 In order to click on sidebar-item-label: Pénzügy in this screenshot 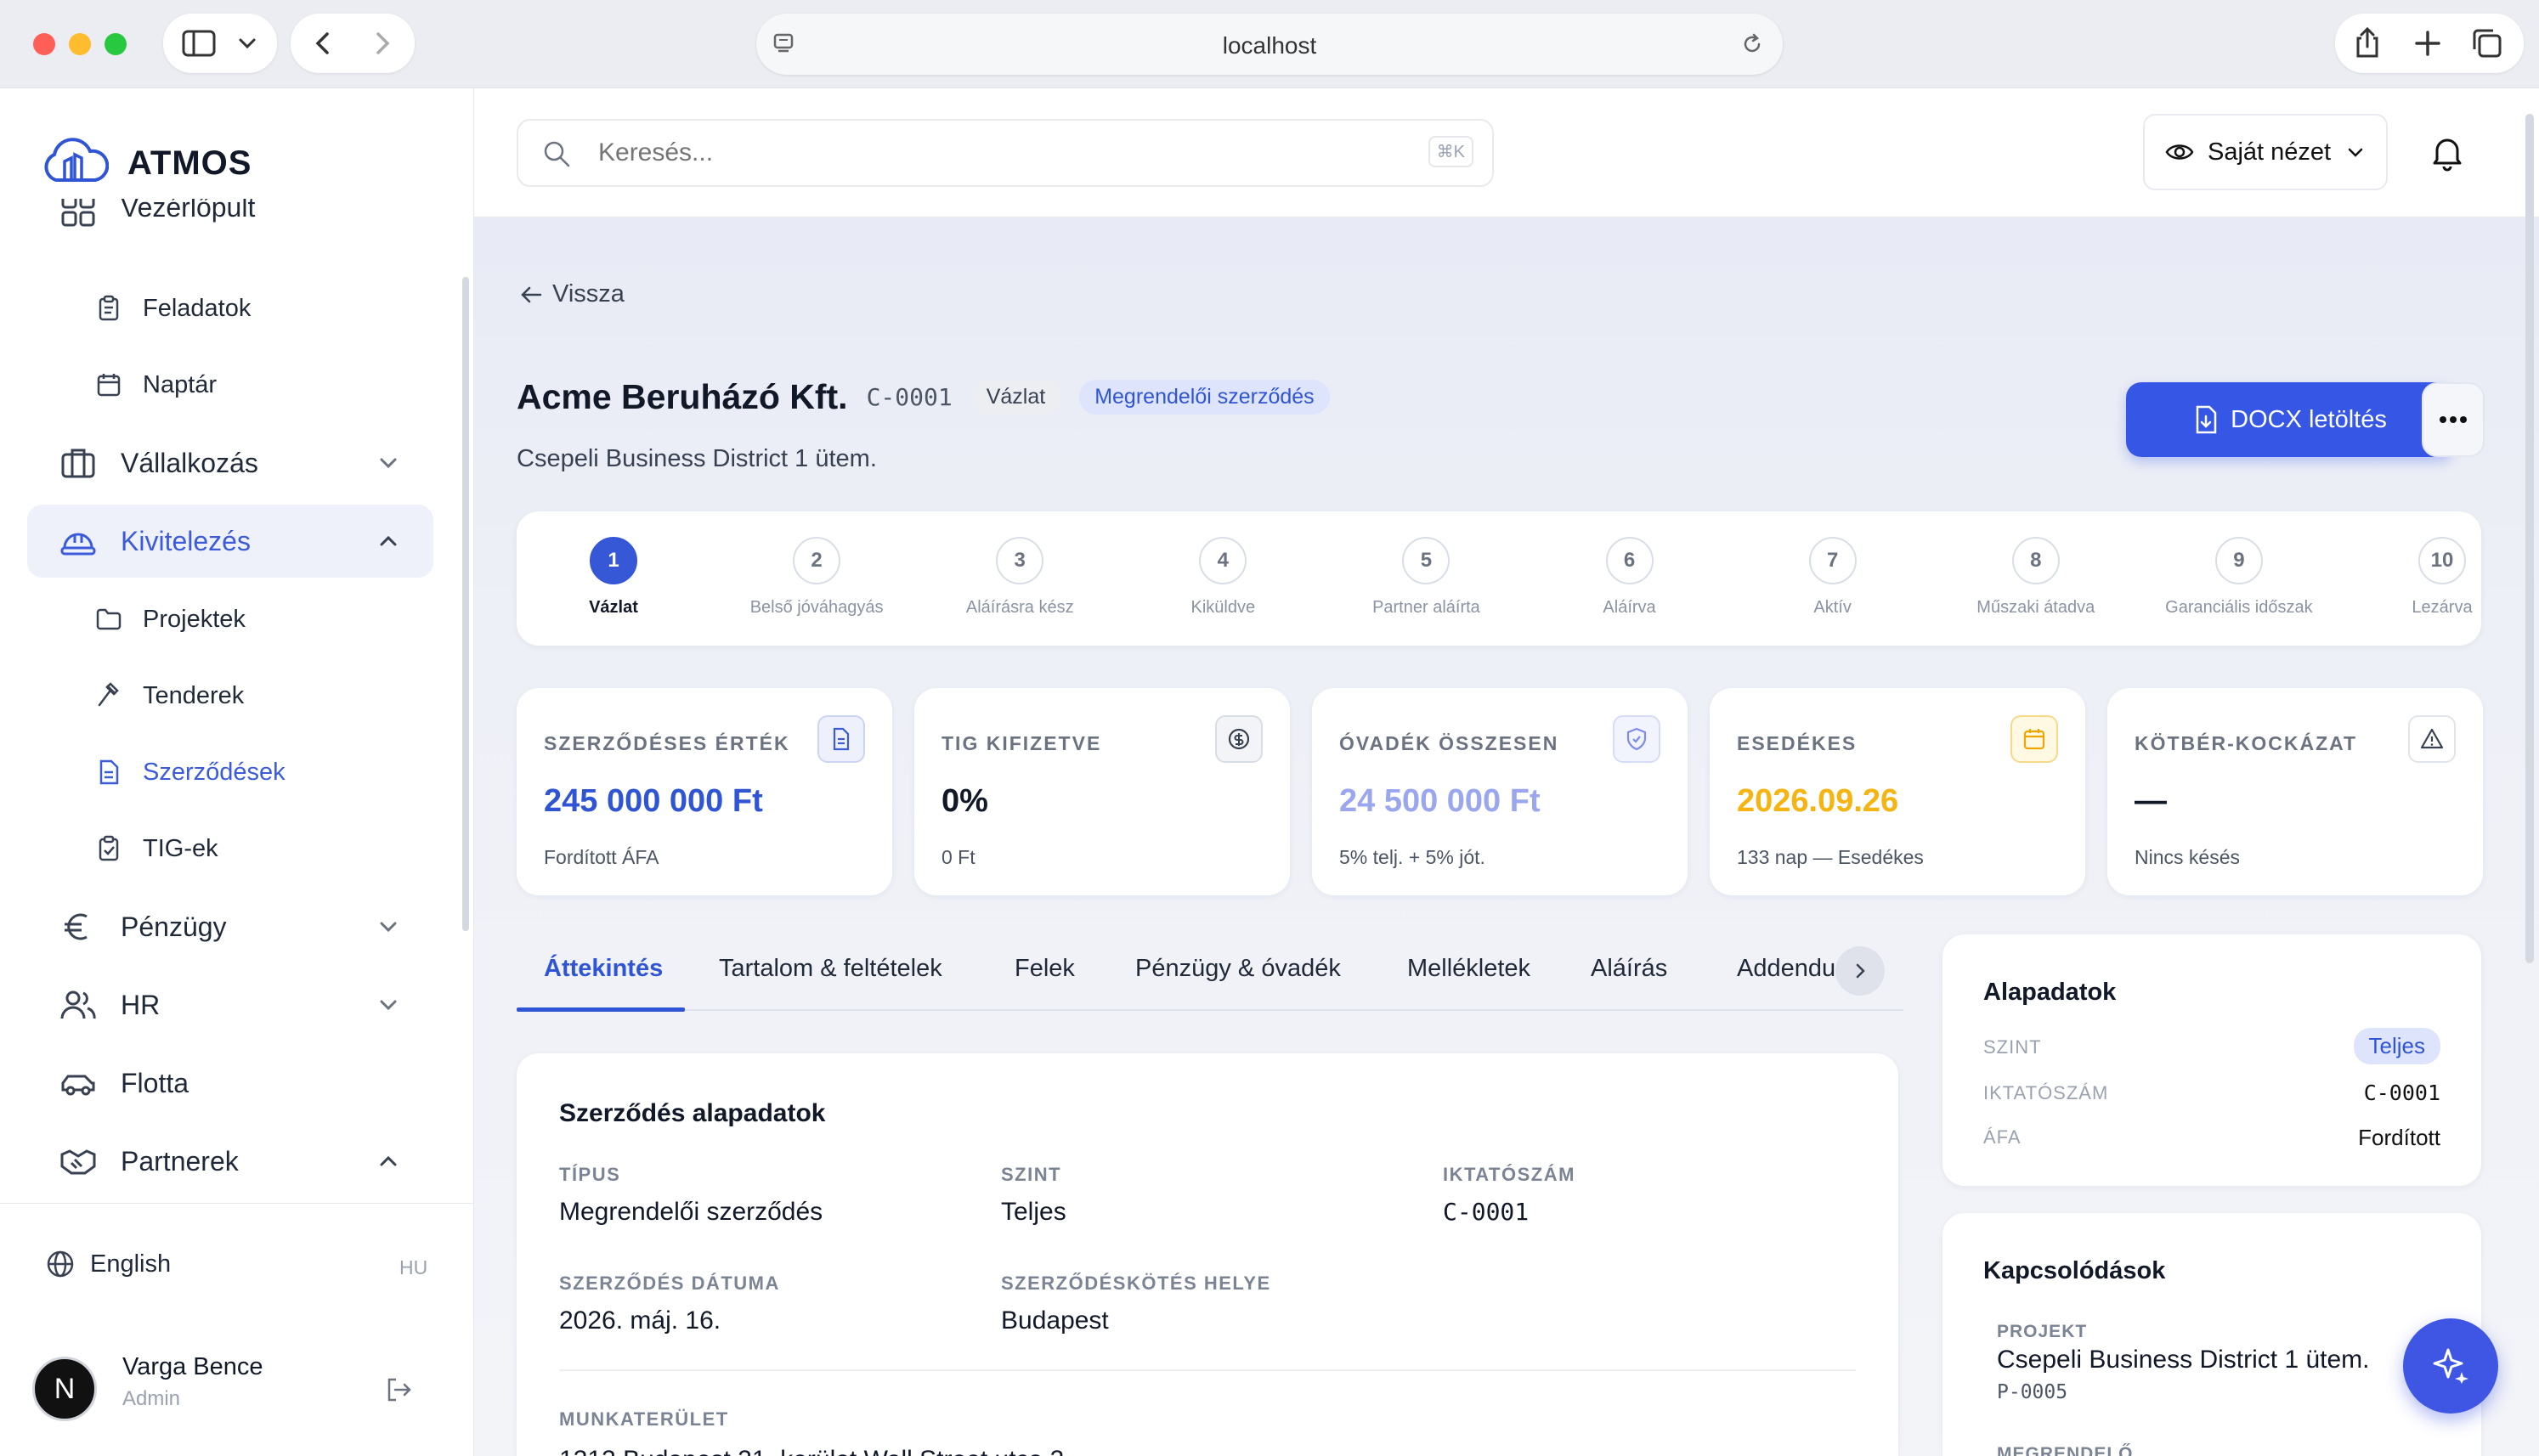, I will do `click(174, 926)`.